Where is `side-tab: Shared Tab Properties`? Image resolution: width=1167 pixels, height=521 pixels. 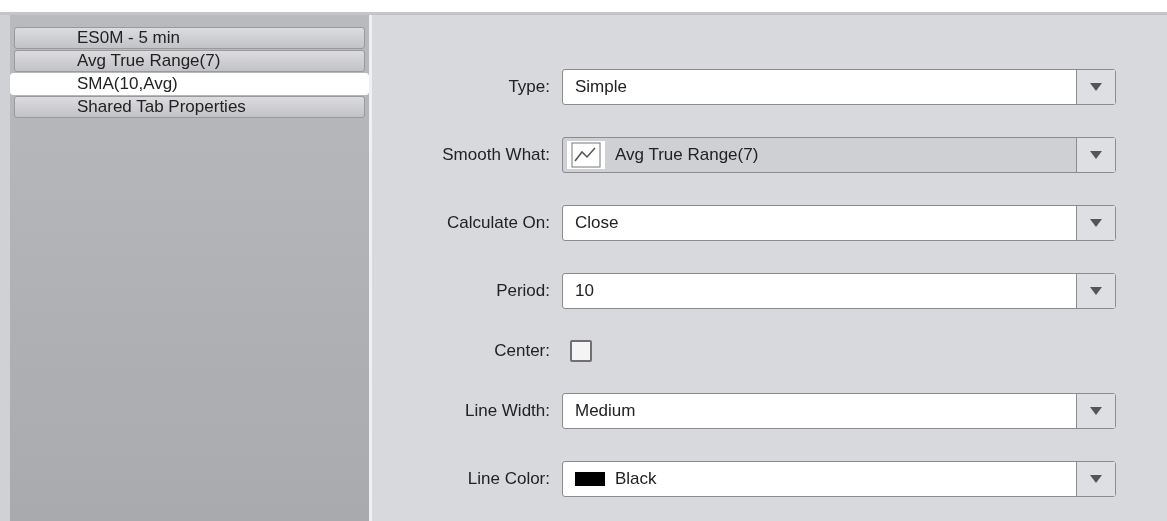 side-tab: Shared Tab Properties is located at coordinates (189, 107).